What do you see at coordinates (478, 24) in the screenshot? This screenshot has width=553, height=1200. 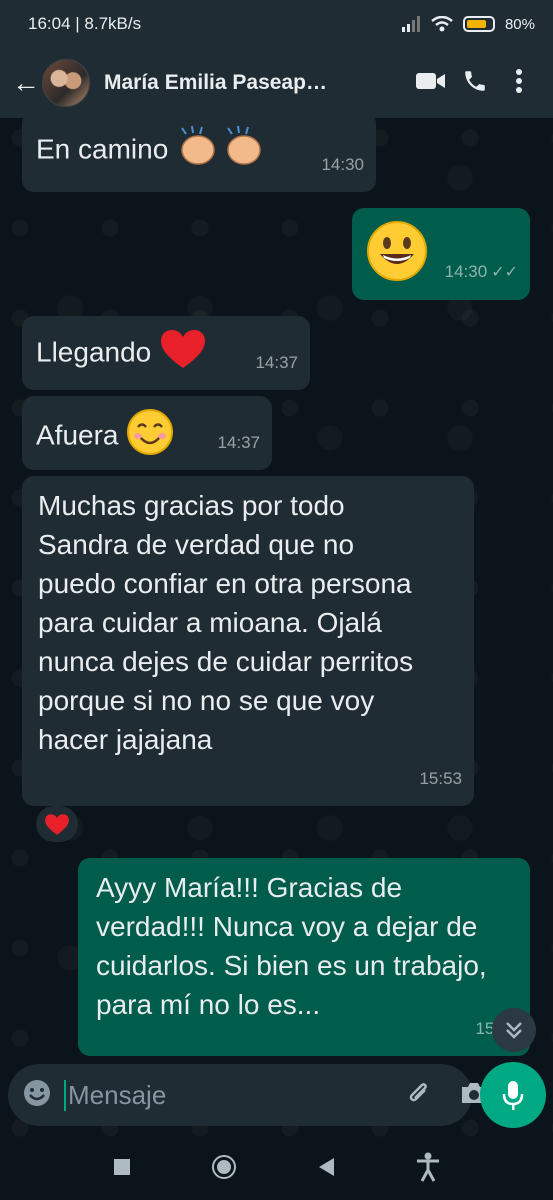 I see `battery-icon` at bounding box center [478, 24].